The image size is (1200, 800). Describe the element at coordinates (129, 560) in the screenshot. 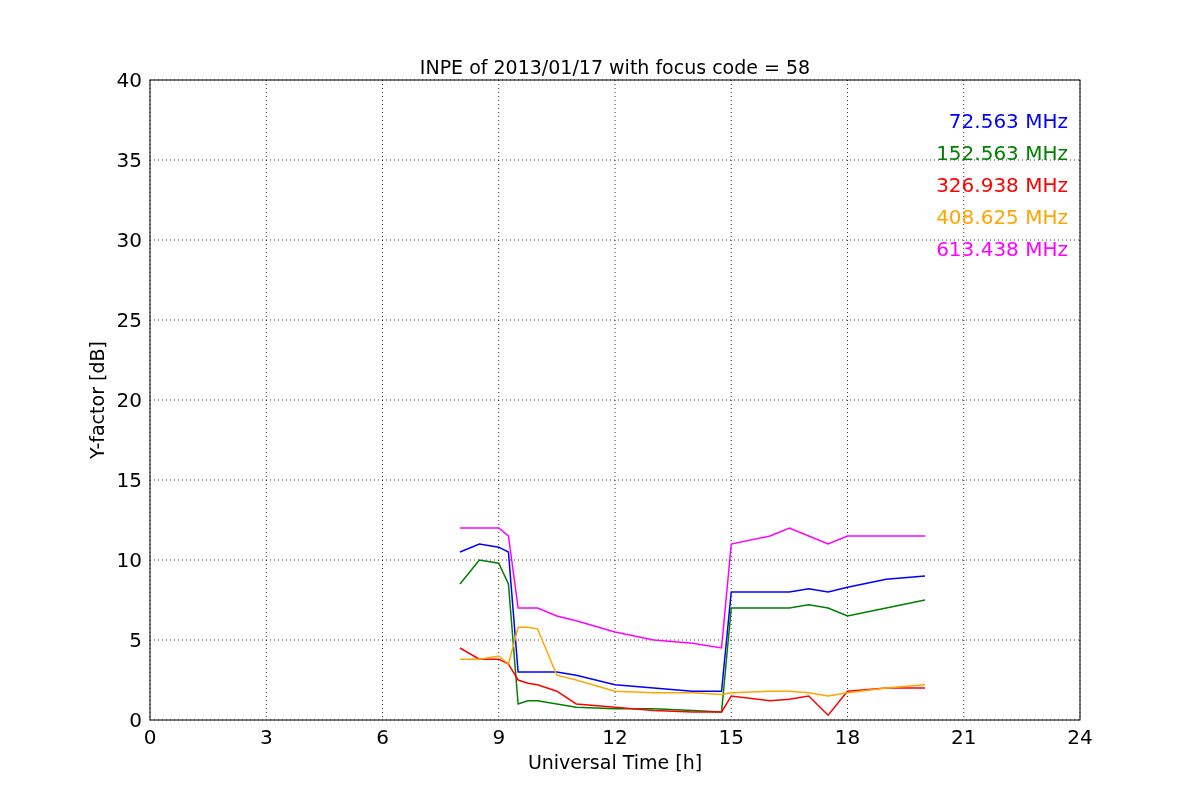

I see `tick-label: 10` at that location.